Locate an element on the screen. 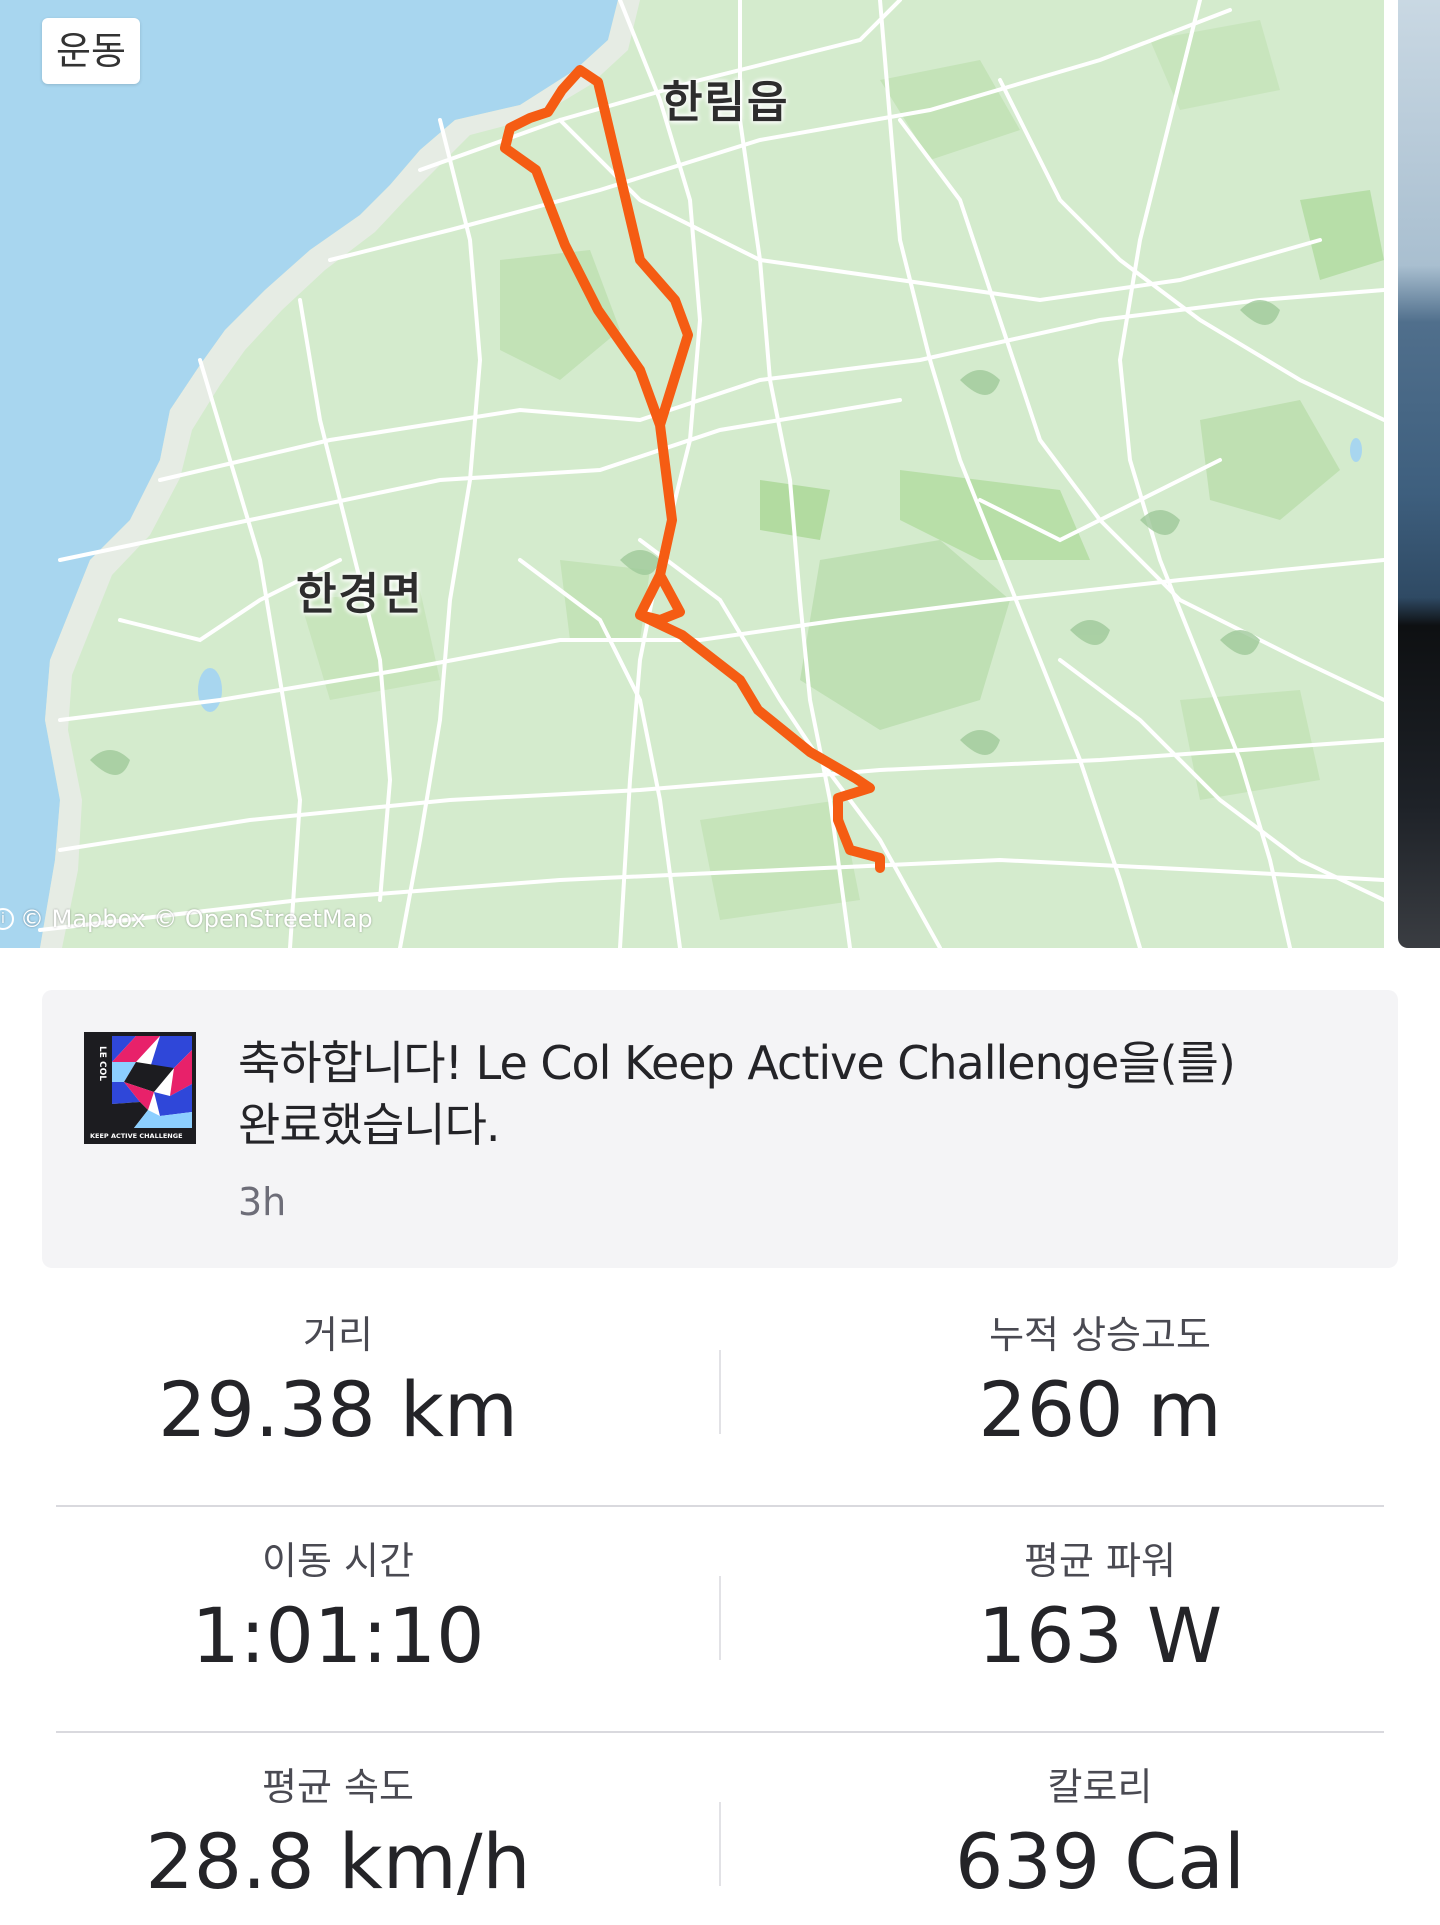 Image resolution: width=1440 pixels, height=1925 pixels. stat-avg-power: 평균 파워 163 W is located at coordinates (1100, 1609).